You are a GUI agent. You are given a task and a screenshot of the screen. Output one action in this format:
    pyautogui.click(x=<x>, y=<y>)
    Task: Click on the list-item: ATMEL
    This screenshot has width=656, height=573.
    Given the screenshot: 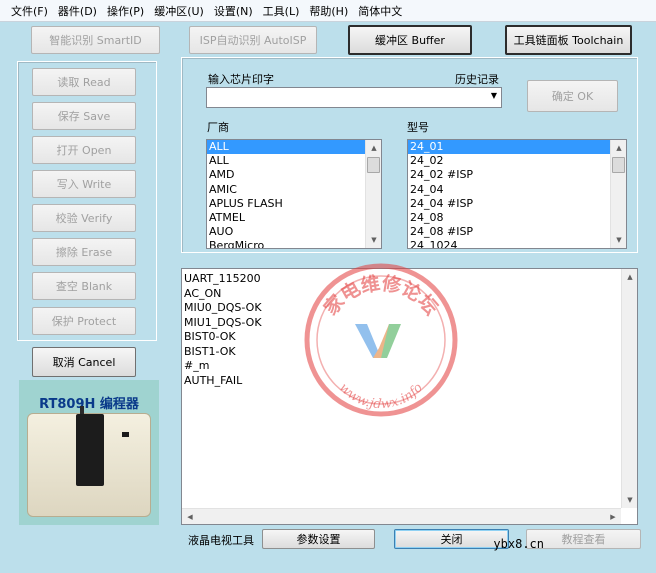 What is the action you would take?
    pyautogui.click(x=294, y=218)
    